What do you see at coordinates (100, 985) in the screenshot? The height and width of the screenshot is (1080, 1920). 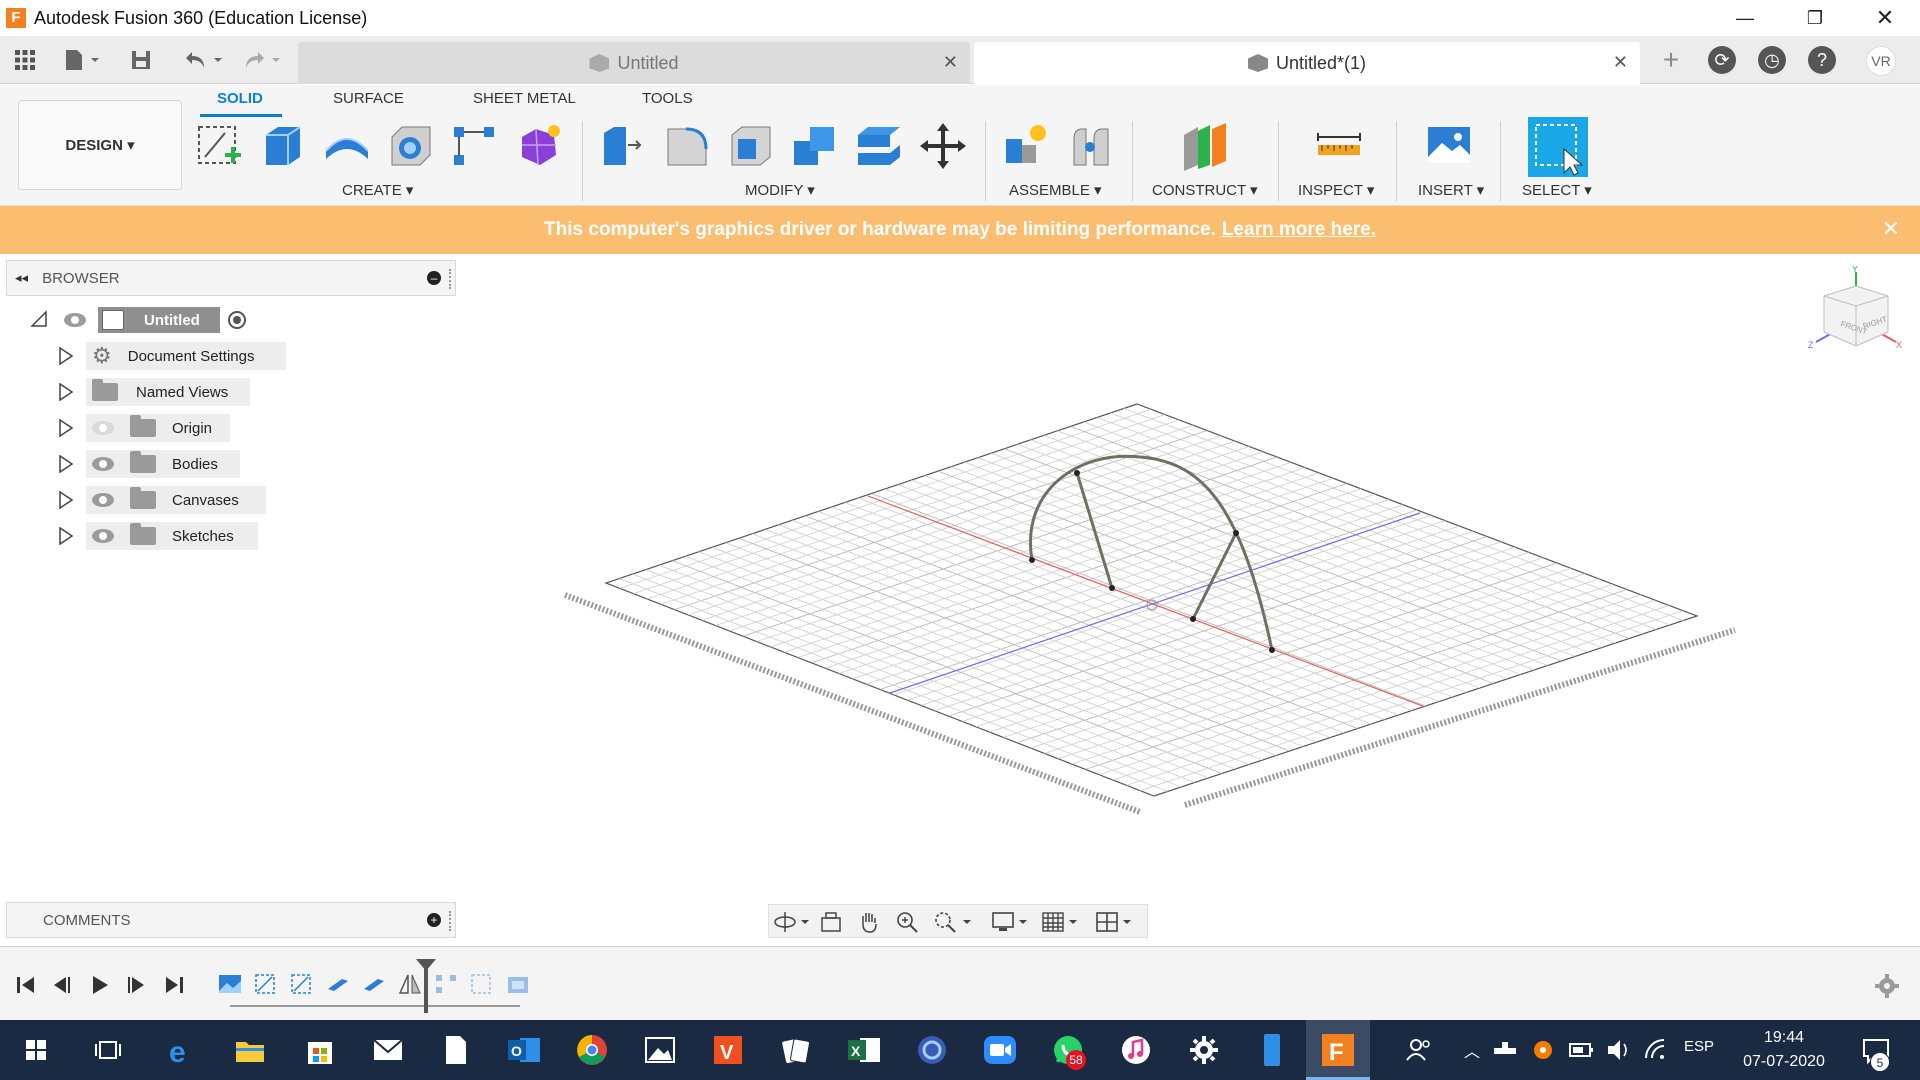 I see `play-icon` at bounding box center [100, 985].